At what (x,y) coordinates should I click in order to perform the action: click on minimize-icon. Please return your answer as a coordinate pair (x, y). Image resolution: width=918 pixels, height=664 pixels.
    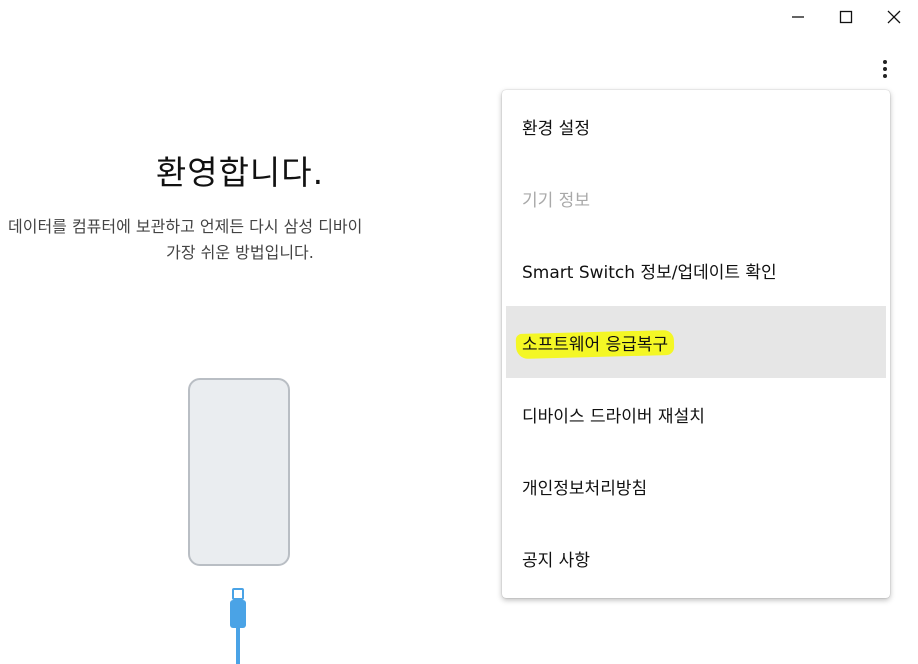
    Looking at the image, I should click on (798, 17).